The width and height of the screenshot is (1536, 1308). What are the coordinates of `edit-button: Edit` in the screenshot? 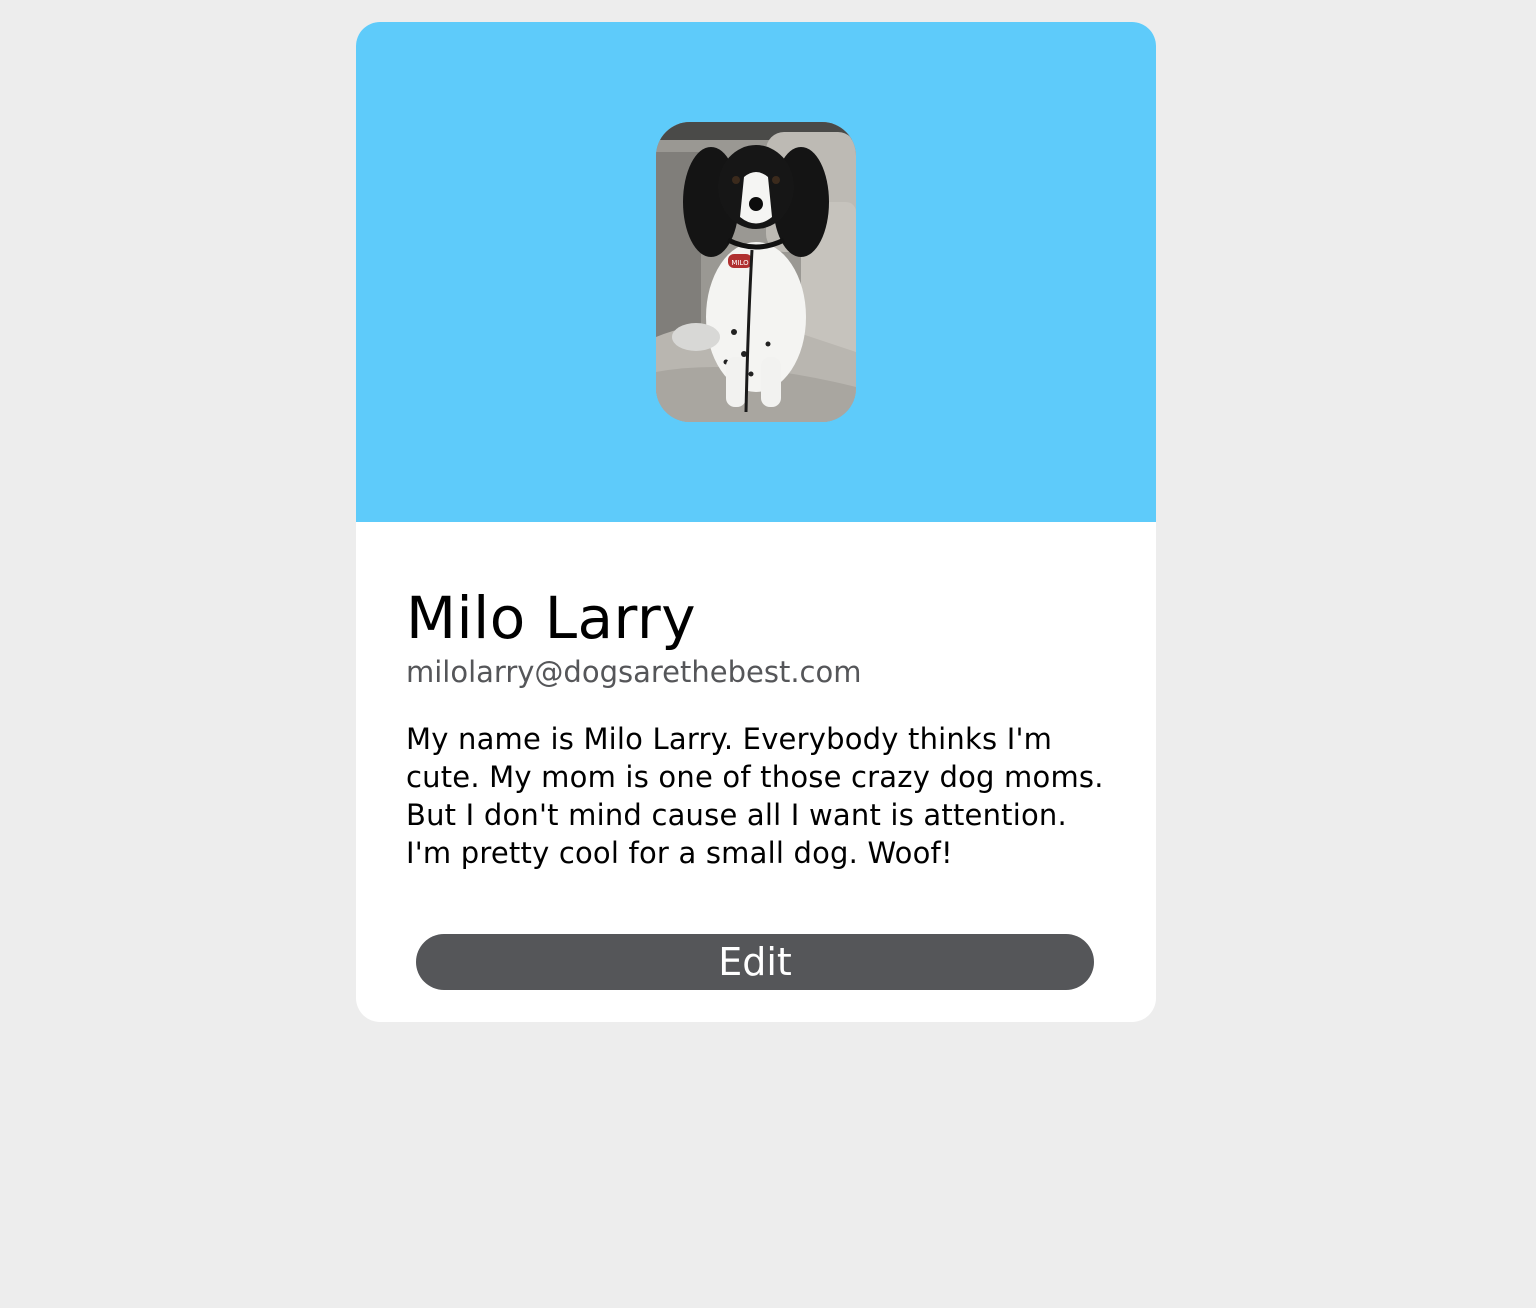 It's located at (755, 962).